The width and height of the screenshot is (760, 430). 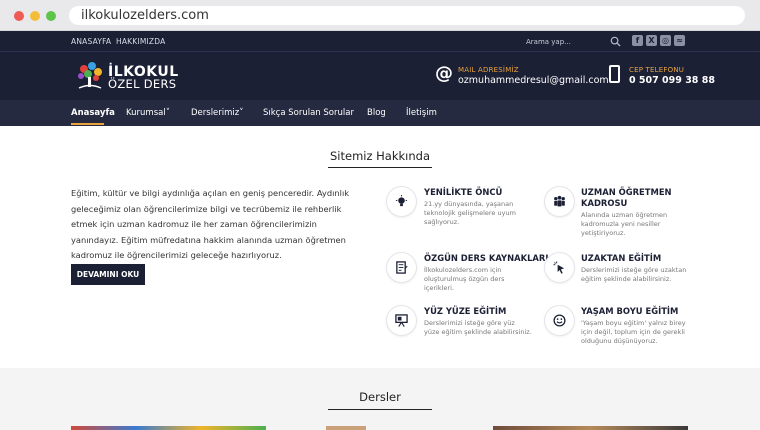 What do you see at coordinates (380, 41) in the screenshot?
I see `top-bar: ANASAYFA HAKKIMIZDA Arama yap... f X ◎ ≈` at bounding box center [380, 41].